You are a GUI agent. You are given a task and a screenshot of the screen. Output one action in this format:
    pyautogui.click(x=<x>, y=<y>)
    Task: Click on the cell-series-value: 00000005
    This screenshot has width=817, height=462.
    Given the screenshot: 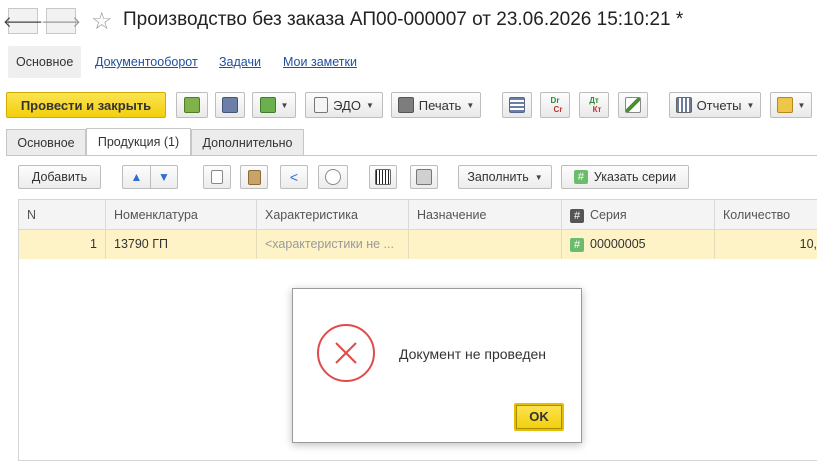 What is the action you would take?
    pyautogui.click(x=618, y=244)
    